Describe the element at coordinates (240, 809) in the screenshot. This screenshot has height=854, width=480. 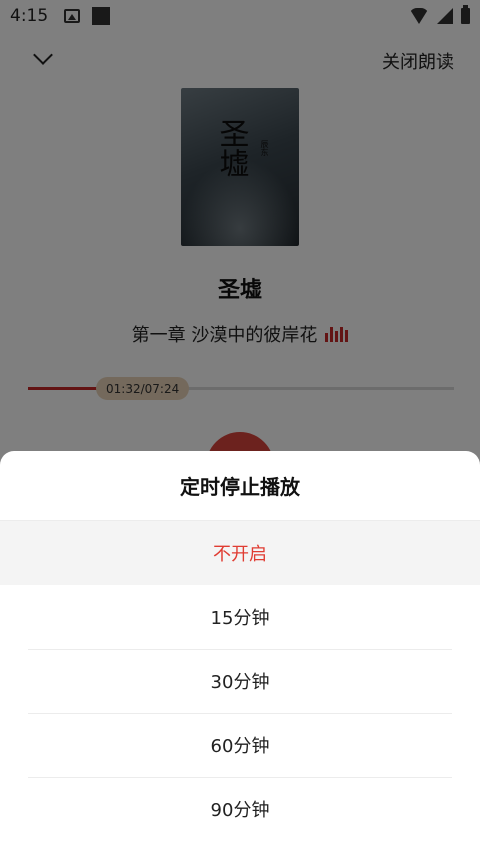
I see `timer-option-90min: 90分钟` at that location.